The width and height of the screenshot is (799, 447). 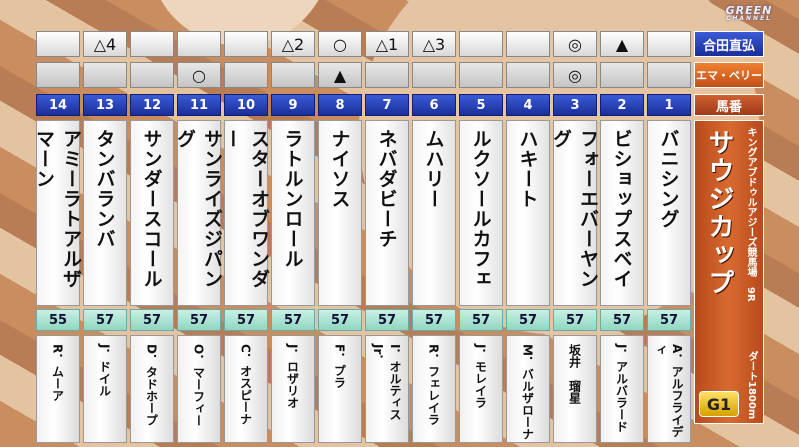 I want to click on jockey-name: O．マーフィー, so click(x=199, y=389).